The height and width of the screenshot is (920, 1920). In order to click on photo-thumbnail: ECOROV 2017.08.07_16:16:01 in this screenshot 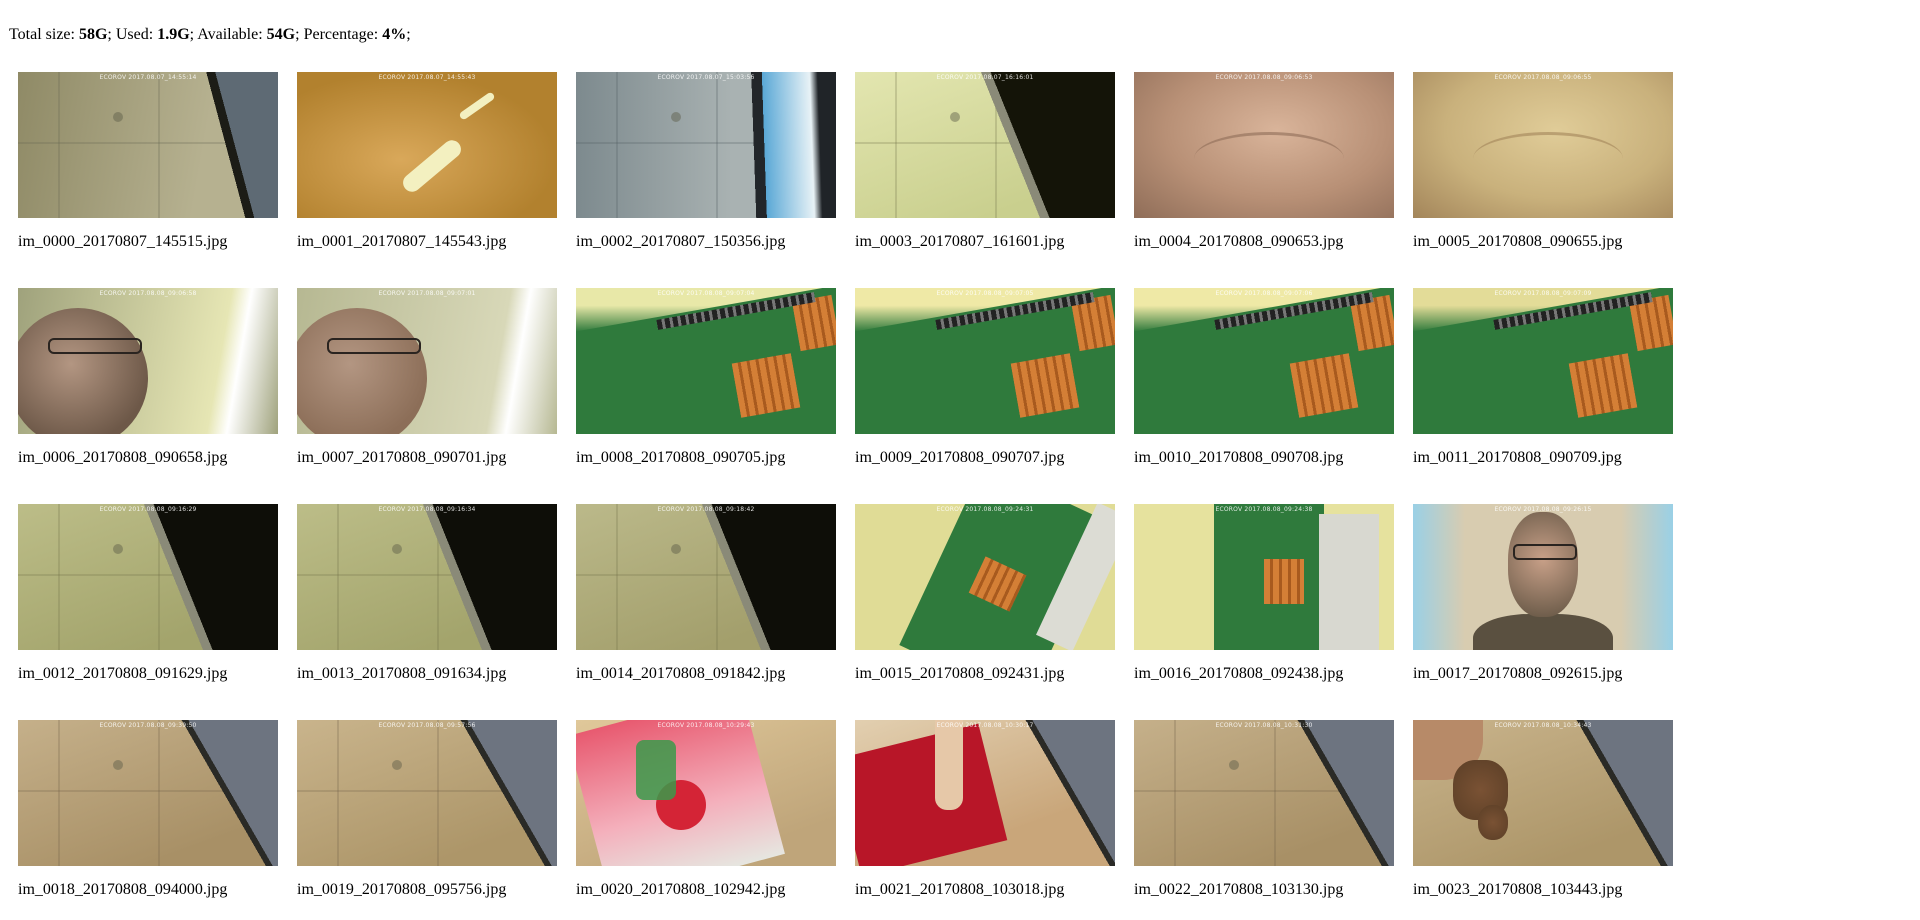, I will do `click(985, 145)`.